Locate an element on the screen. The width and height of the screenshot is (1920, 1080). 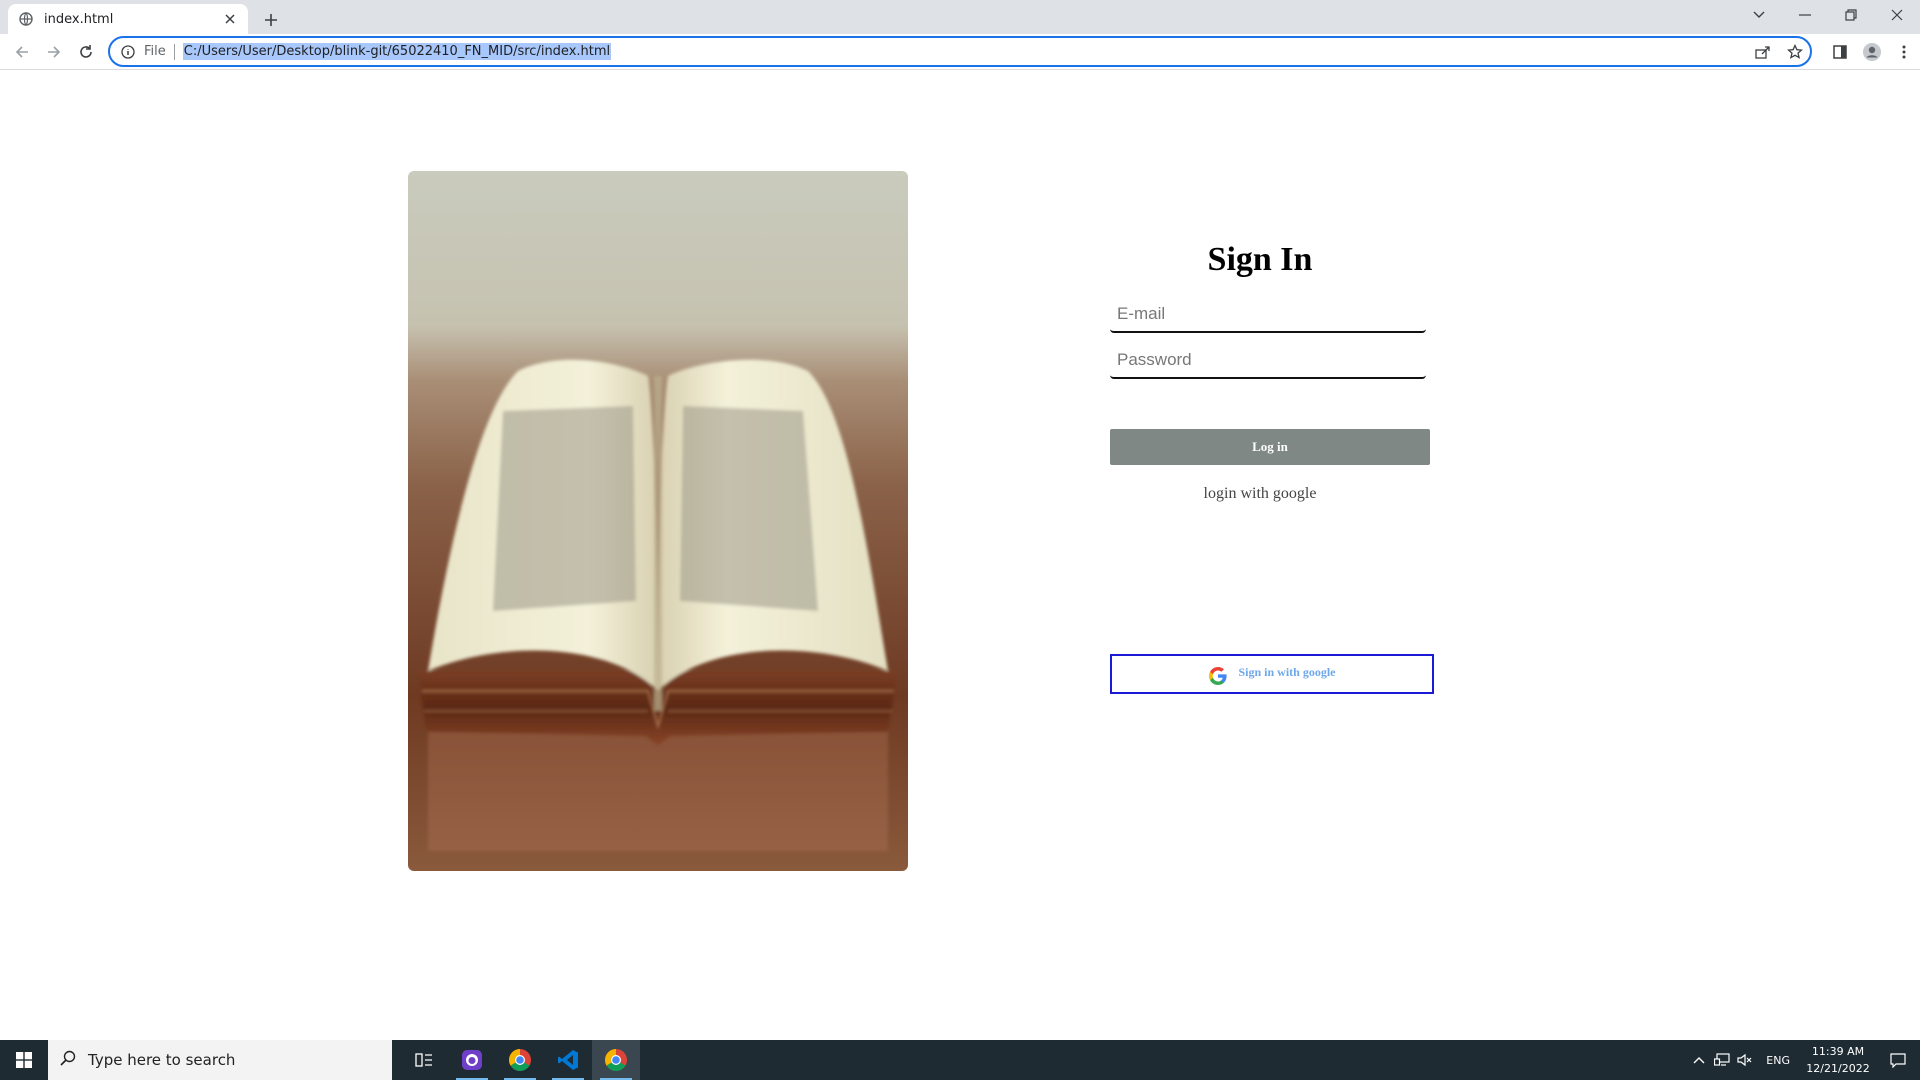
close-window-icon is located at coordinates (1897, 15).